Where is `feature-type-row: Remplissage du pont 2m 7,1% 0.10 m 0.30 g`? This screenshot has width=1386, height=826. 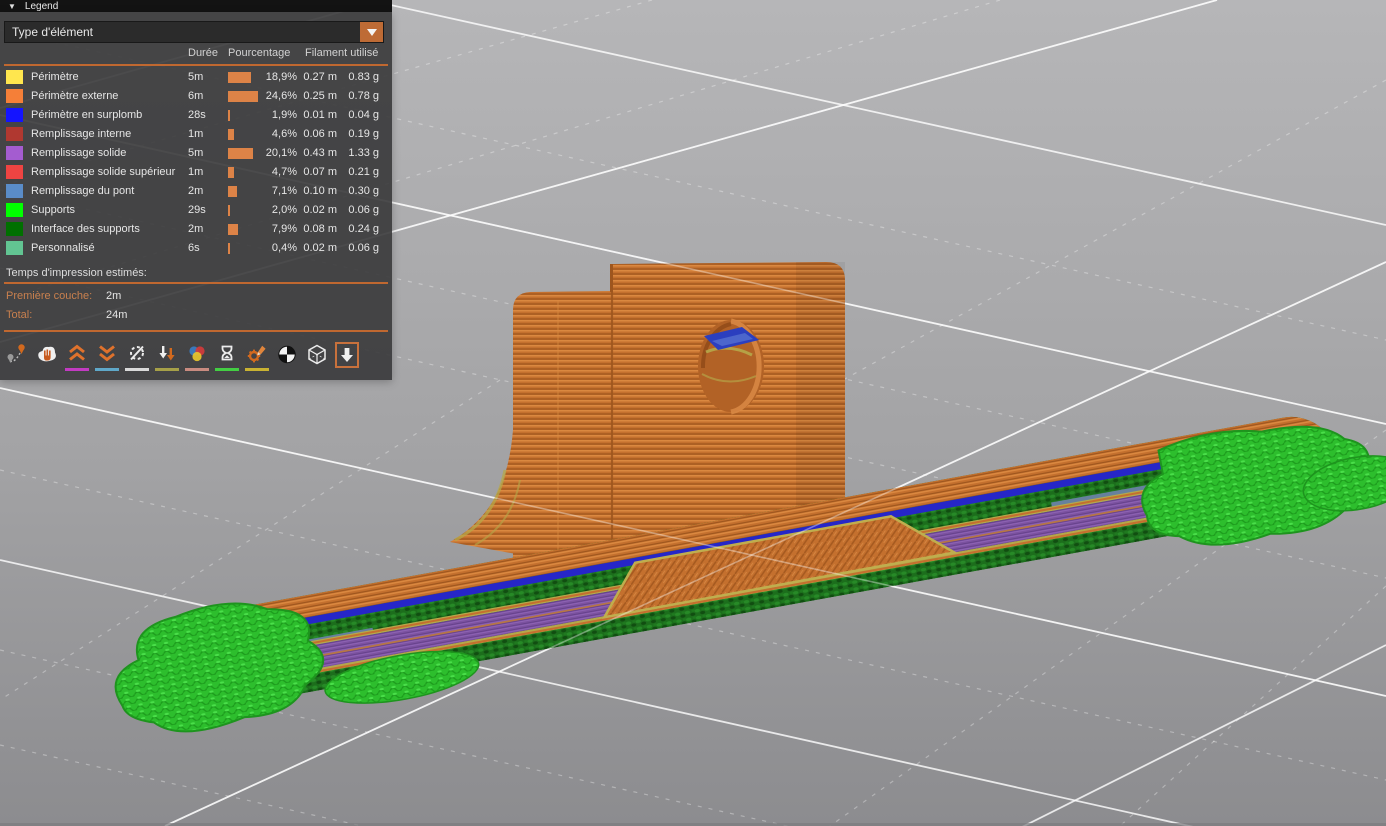
feature-type-row: Remplissage du pont 2m 7,1% 0.10 m 0.30 g is located at coordinates (196, 191).